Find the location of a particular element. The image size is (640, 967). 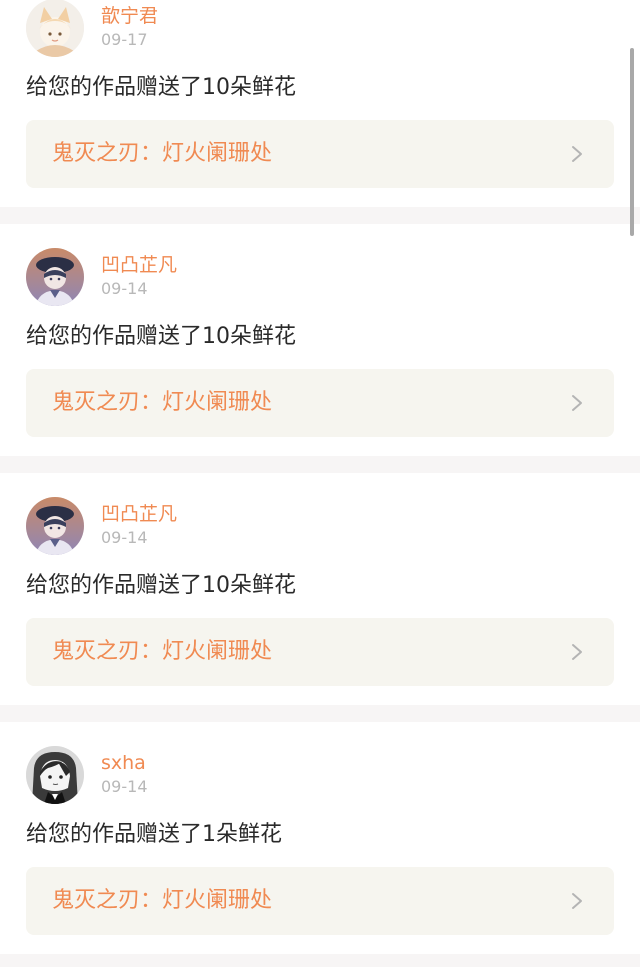

scrollbar is located at coordinates (632, 142).